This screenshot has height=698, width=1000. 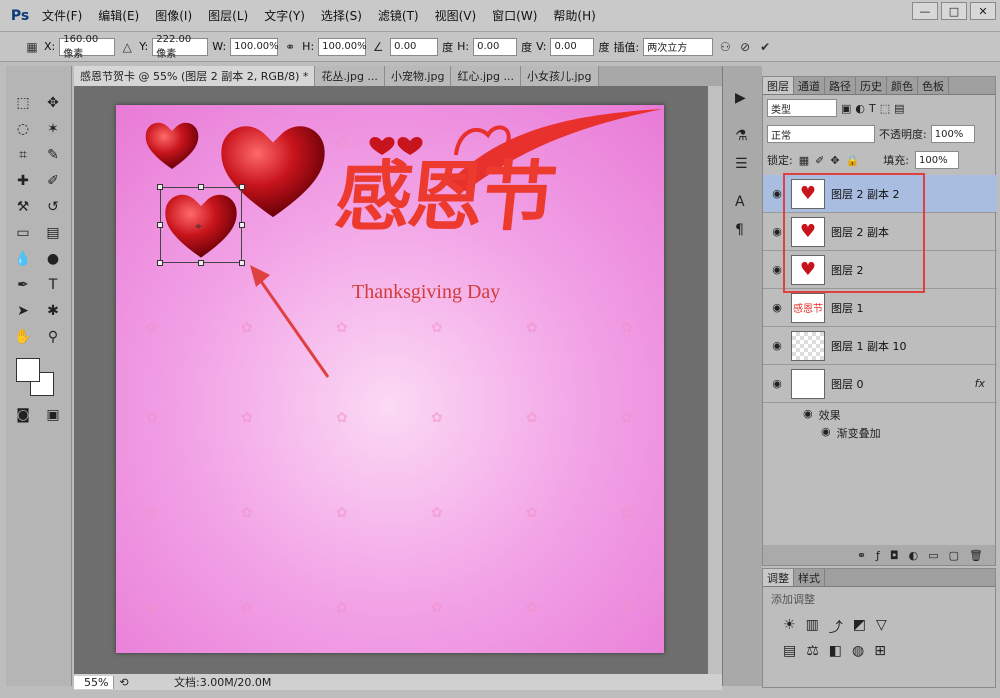 I want to click on tab-color: 颜色, so click(x=902, y=85).